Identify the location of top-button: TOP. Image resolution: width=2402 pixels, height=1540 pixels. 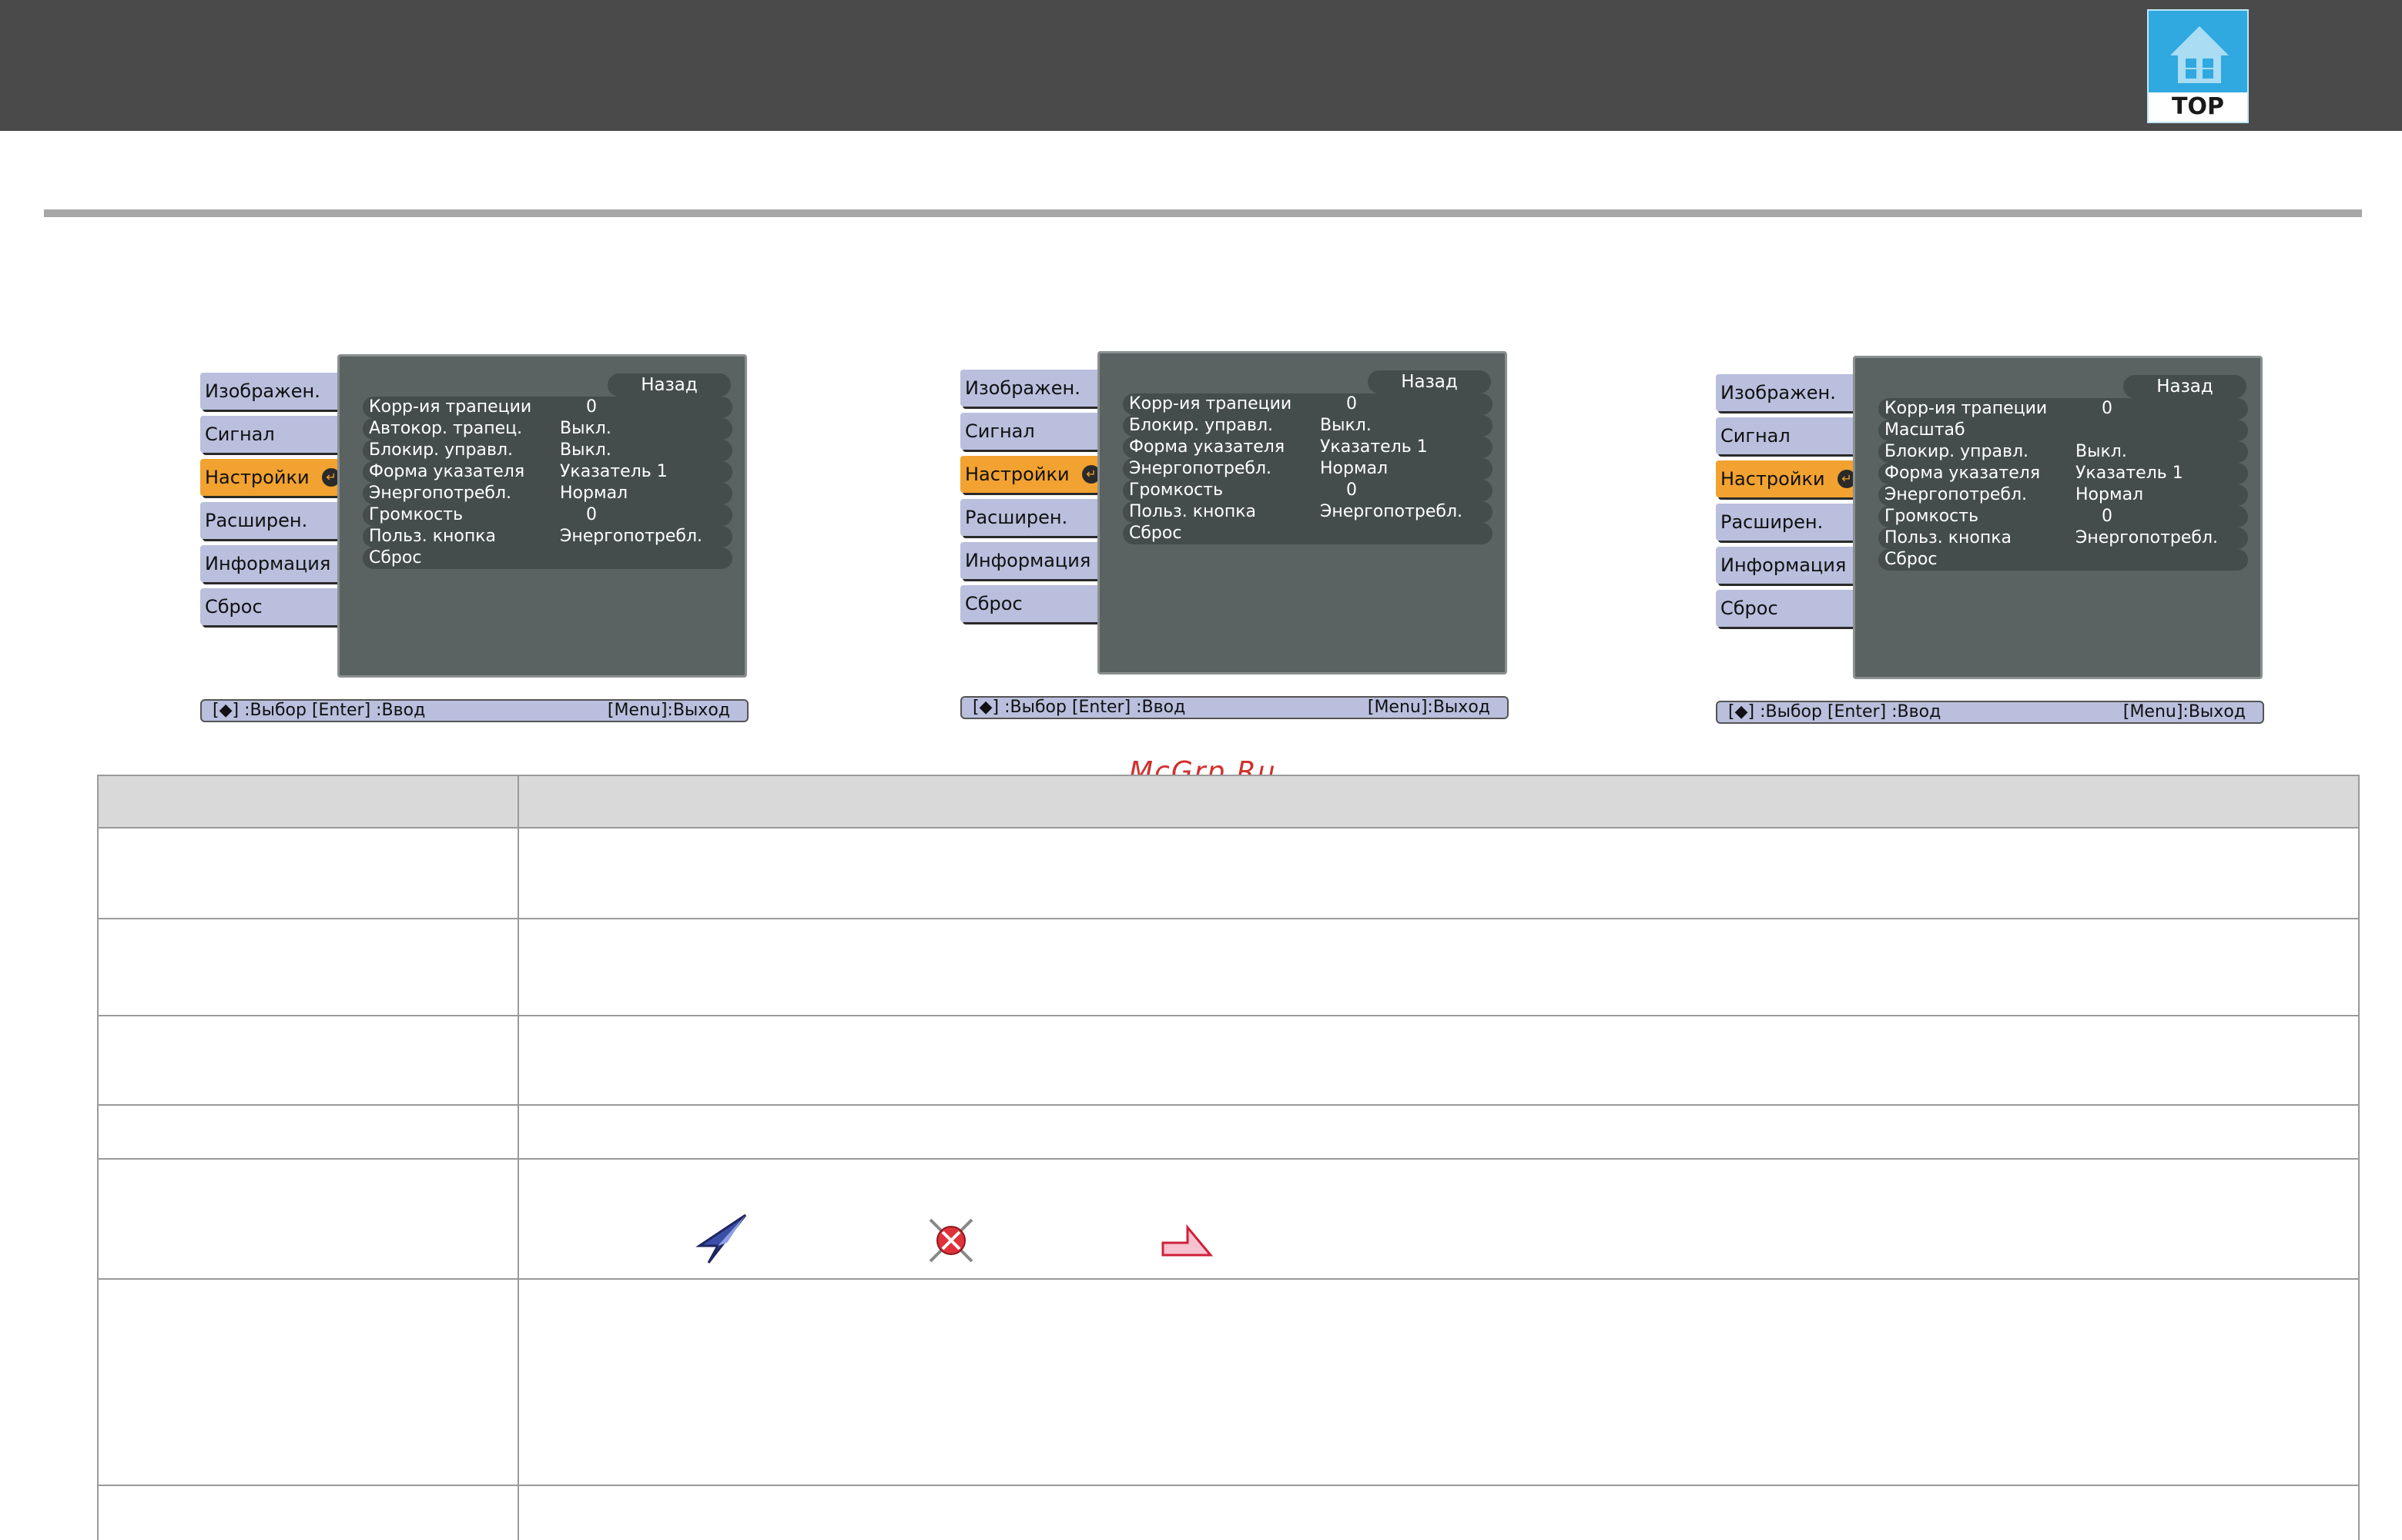
(2198, 66).